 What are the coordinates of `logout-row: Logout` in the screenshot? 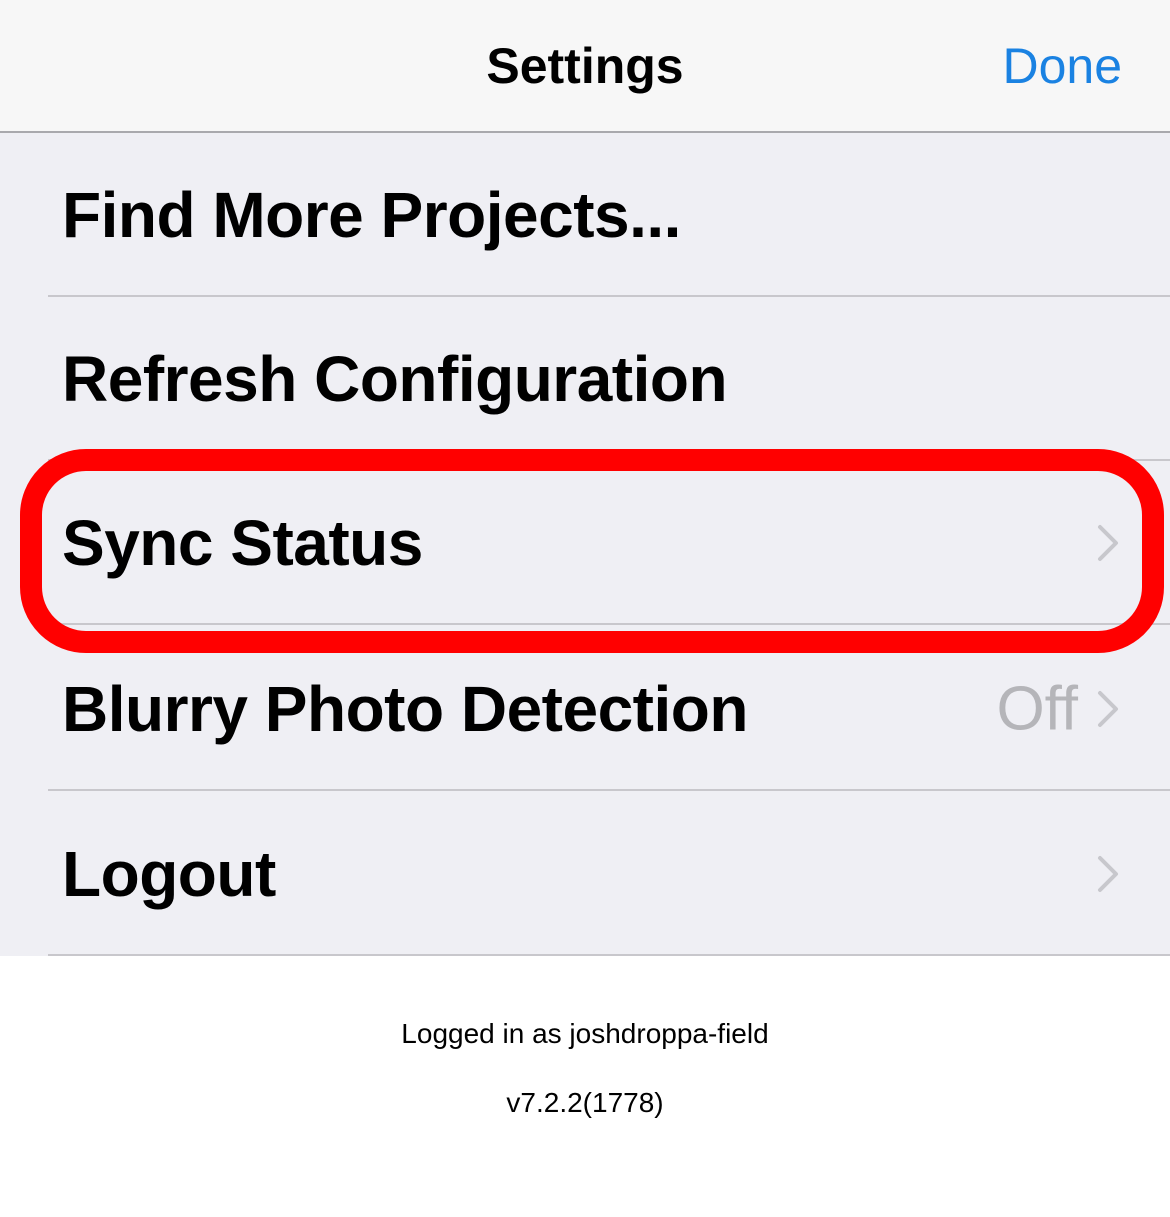 It's located at (585, 874).